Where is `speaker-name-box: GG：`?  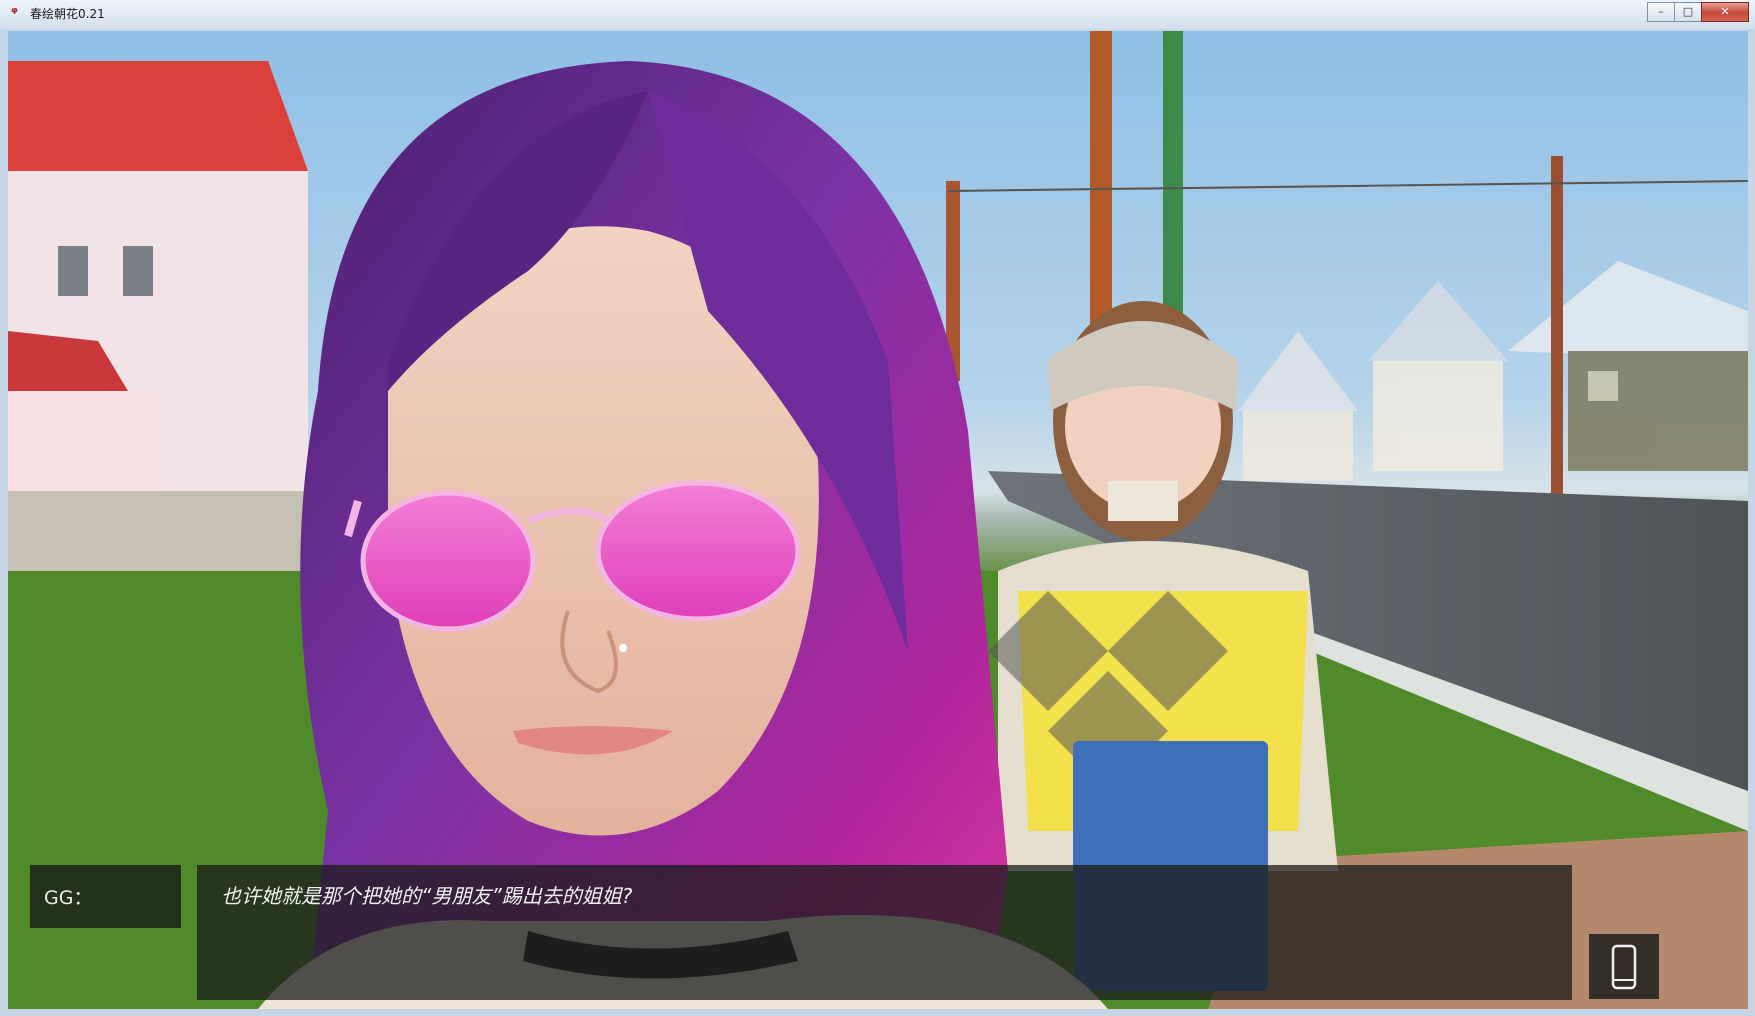
speaker-name-box: GG： is located at coordinates (105, 896).